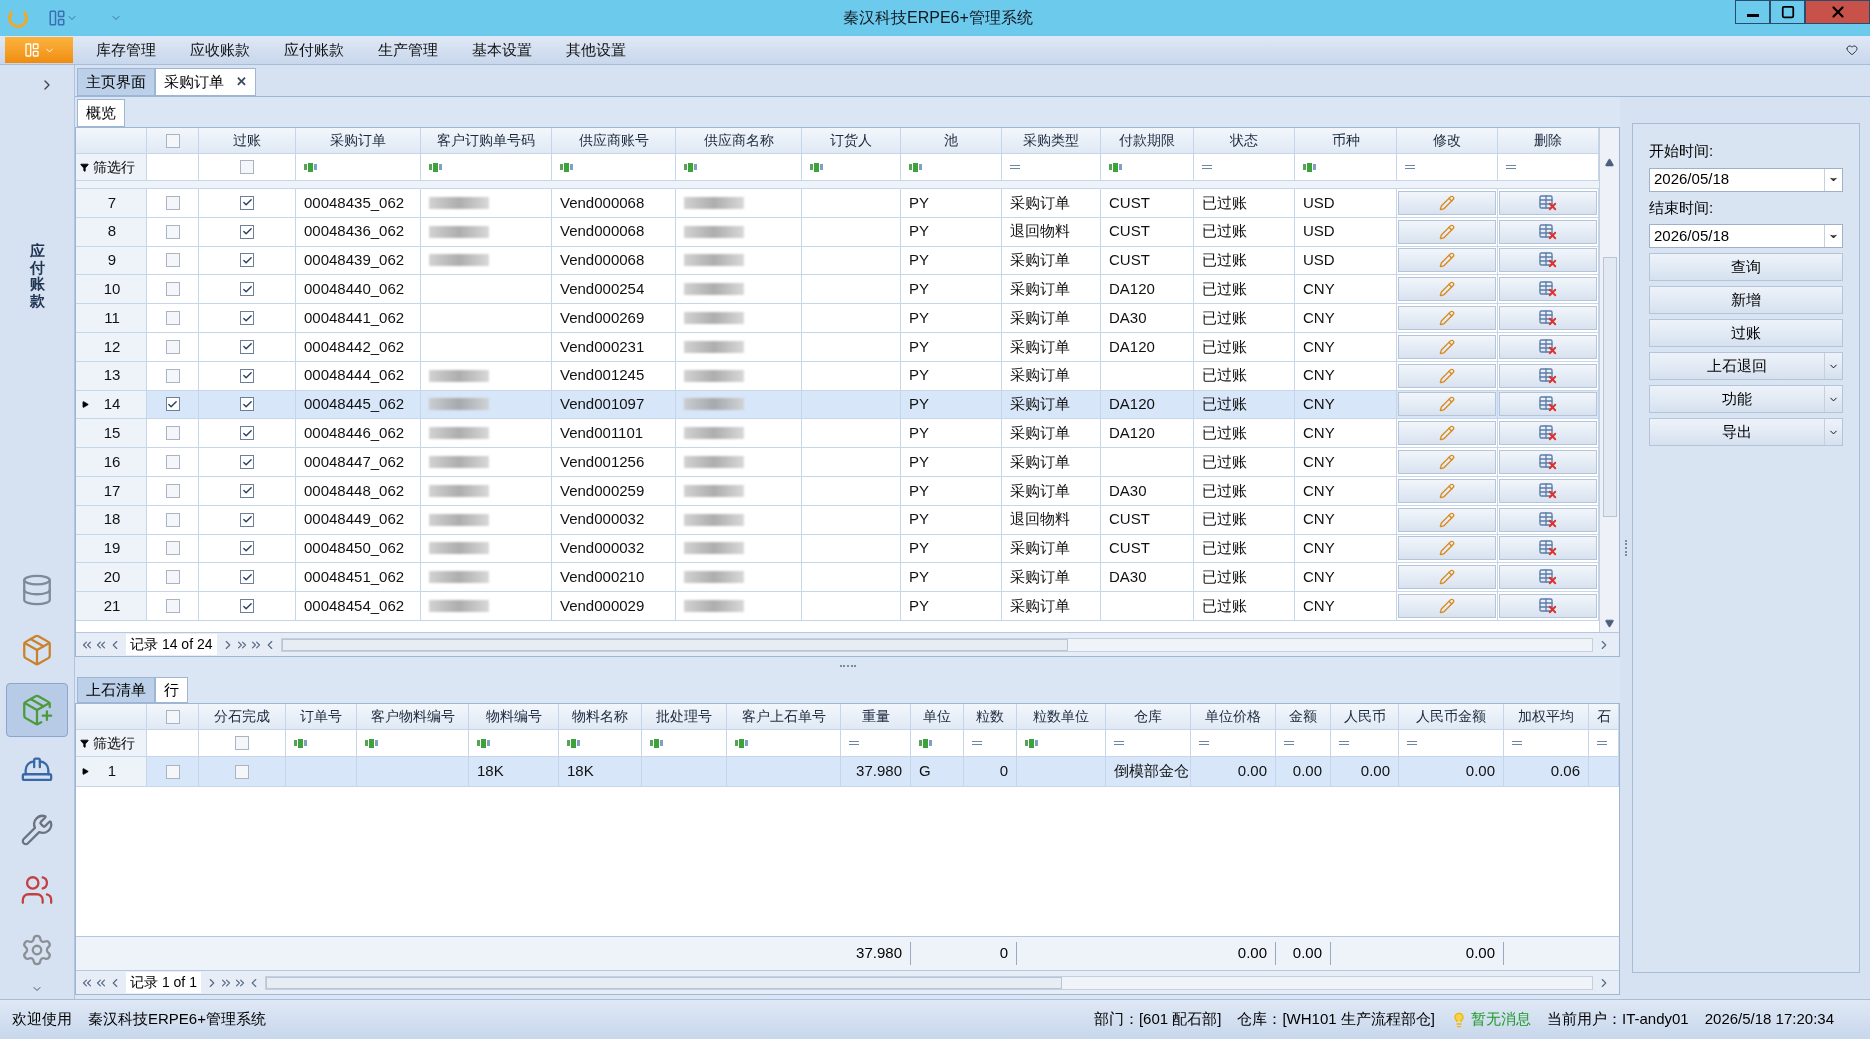 The height and width of the screenshot is (1039, 1870). I want to click on sidebar-item, so click(37, 710).